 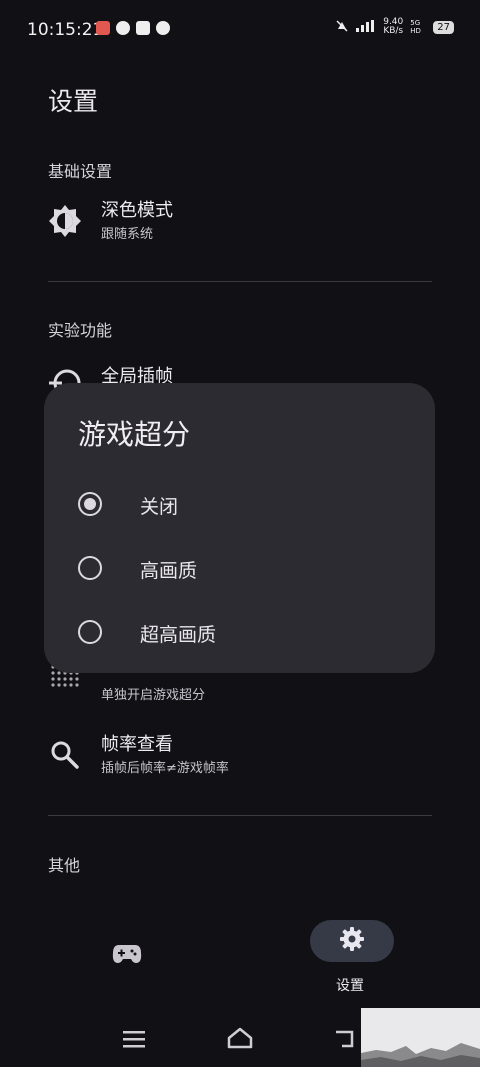 I want to click on status-right-group: 9.40 KB/s 5G HD 27, so click(x=394, y=27).